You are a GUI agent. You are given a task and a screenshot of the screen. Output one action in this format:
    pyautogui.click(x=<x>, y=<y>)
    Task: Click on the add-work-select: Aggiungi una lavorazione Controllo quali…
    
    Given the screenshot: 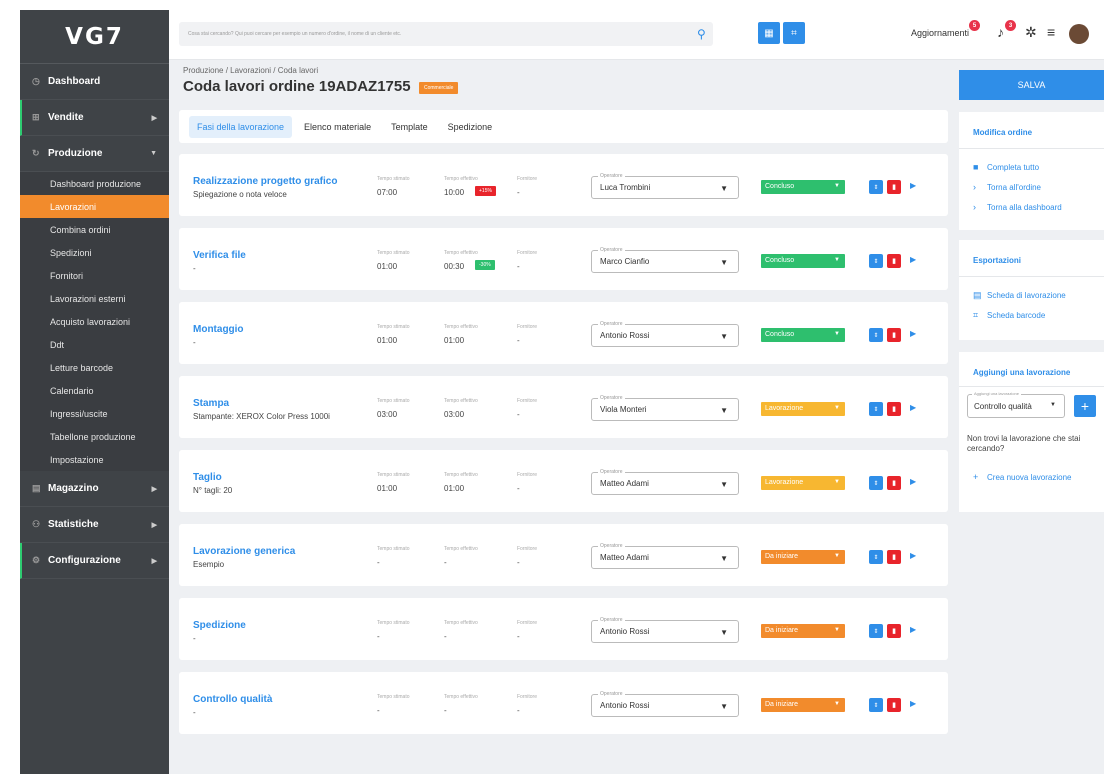 What is the action you would take?
    pyautogui.click(x=1016, y=404)
    